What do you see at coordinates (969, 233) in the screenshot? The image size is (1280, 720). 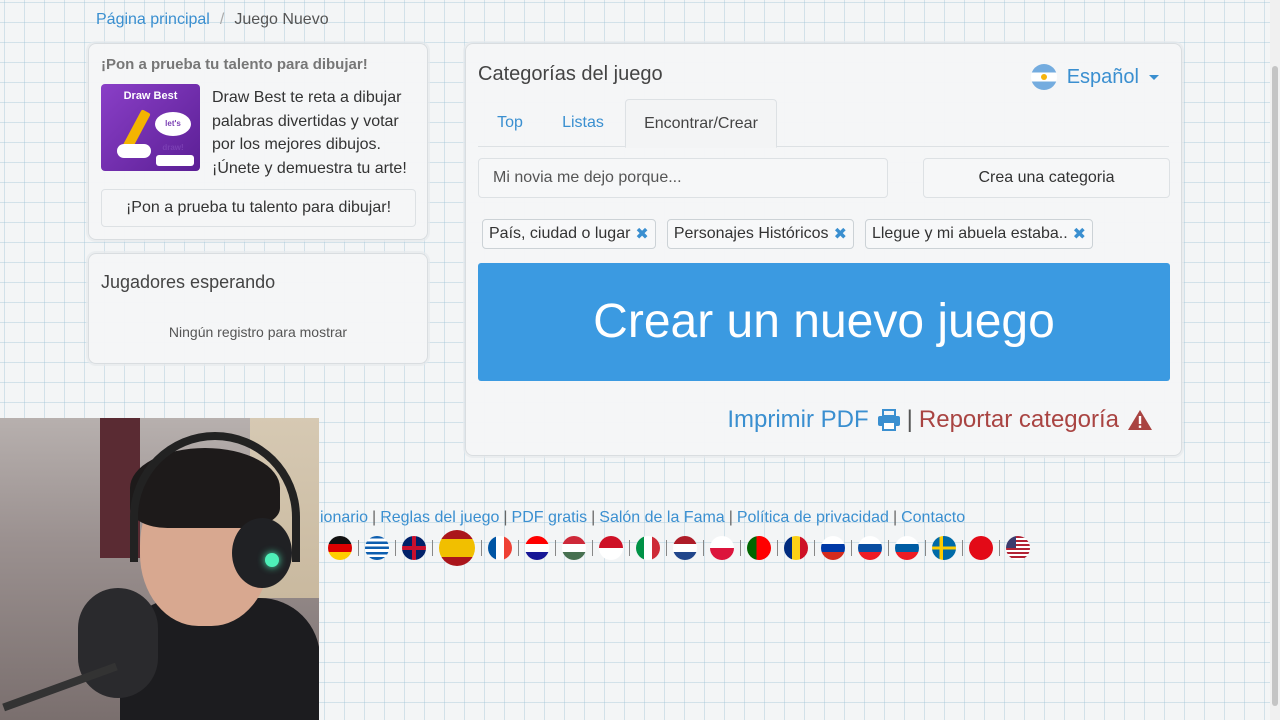 I see `category-chip-label: Llegue y mi abuela estaba..` at bounding box center [969, 233].